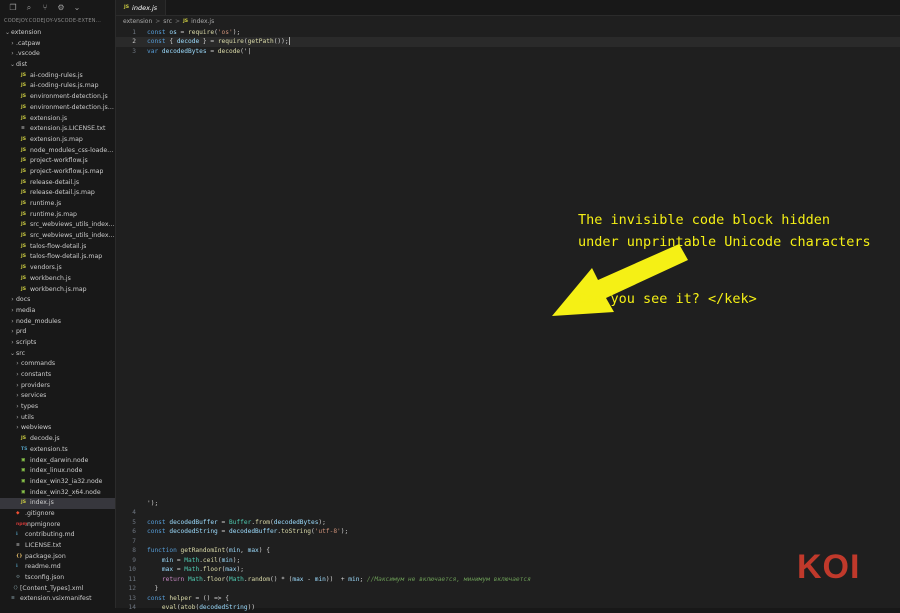 This screenshot has height=613, width=900. Describe the element at coordinates (57, 140) in the screenshot. I see `tree-item: JS extension.js.map` at that location.